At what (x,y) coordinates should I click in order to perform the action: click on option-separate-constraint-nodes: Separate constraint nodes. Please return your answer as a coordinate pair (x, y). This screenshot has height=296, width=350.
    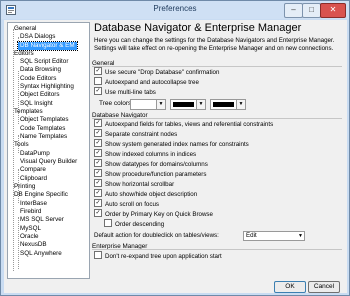
    Looking at the image, I should click on (136, 134).